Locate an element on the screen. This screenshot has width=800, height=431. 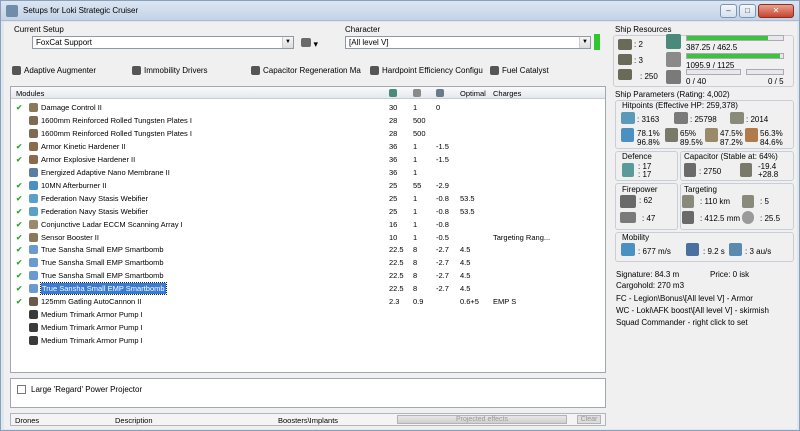
minimize-button: – is located at coordinates (728, 11).